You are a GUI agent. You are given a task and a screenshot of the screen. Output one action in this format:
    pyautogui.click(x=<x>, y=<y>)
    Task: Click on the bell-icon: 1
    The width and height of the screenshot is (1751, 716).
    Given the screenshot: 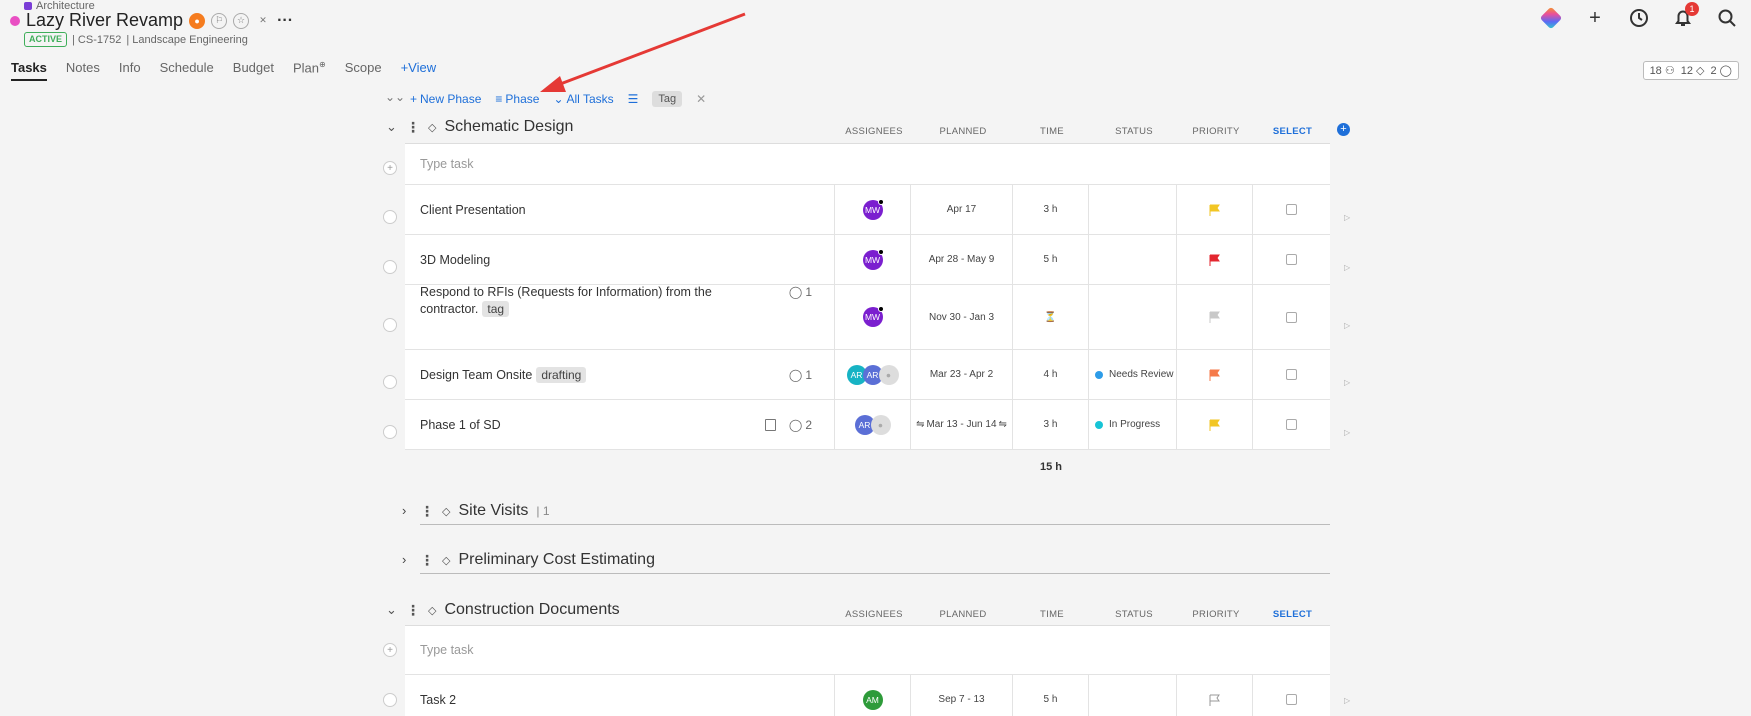 What is the action you would take?
    pyautogui.click(x=1685, y=16)
    